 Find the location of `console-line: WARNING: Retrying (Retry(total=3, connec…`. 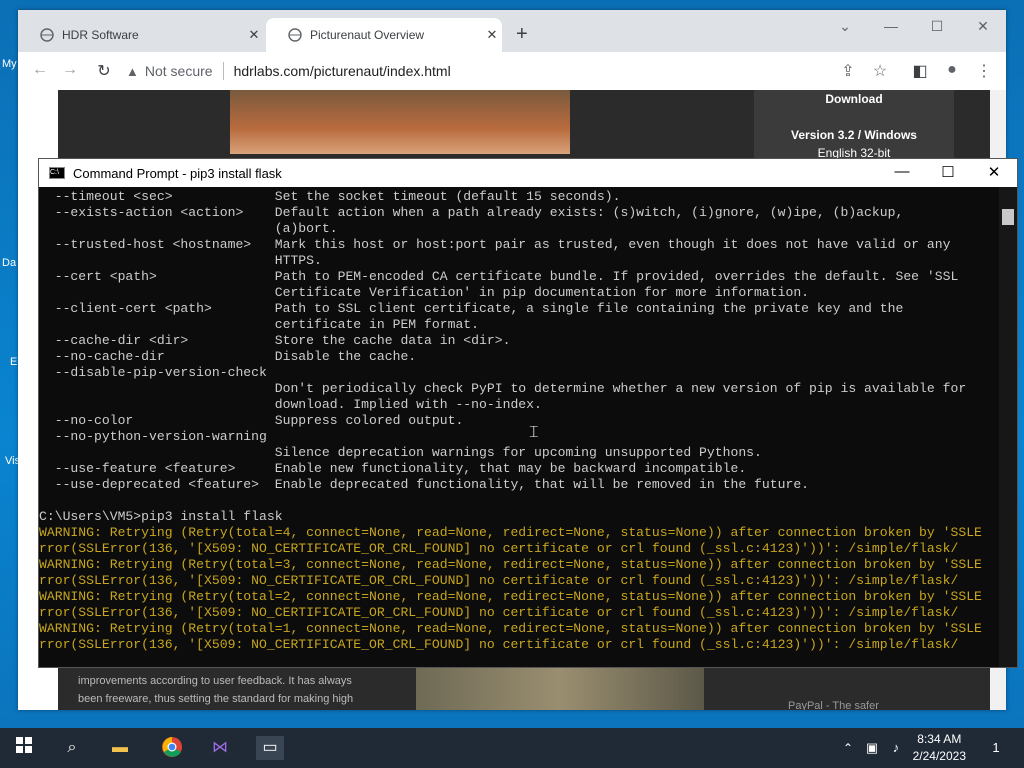

console-line: WARNING: Retrying (Retry(total=3, connec… is located at coordinates (510, 564).